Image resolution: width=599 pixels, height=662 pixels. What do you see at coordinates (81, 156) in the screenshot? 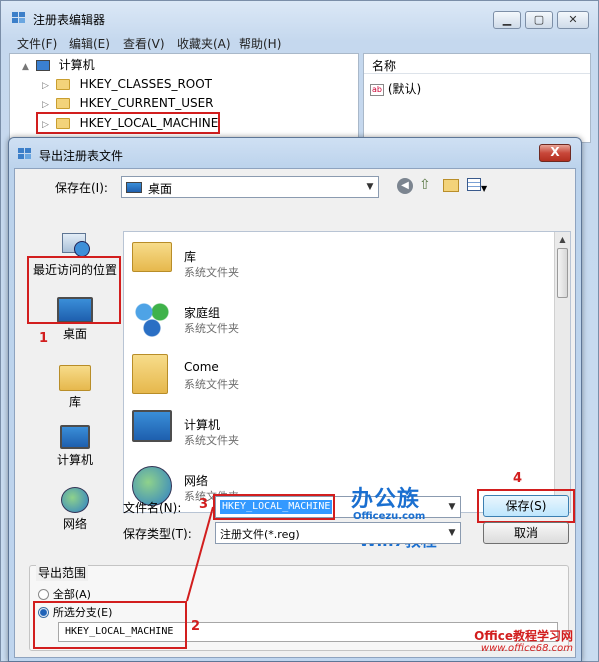
I see `dialog-title: 导出注册表文件` at bounding box center [81, 156].